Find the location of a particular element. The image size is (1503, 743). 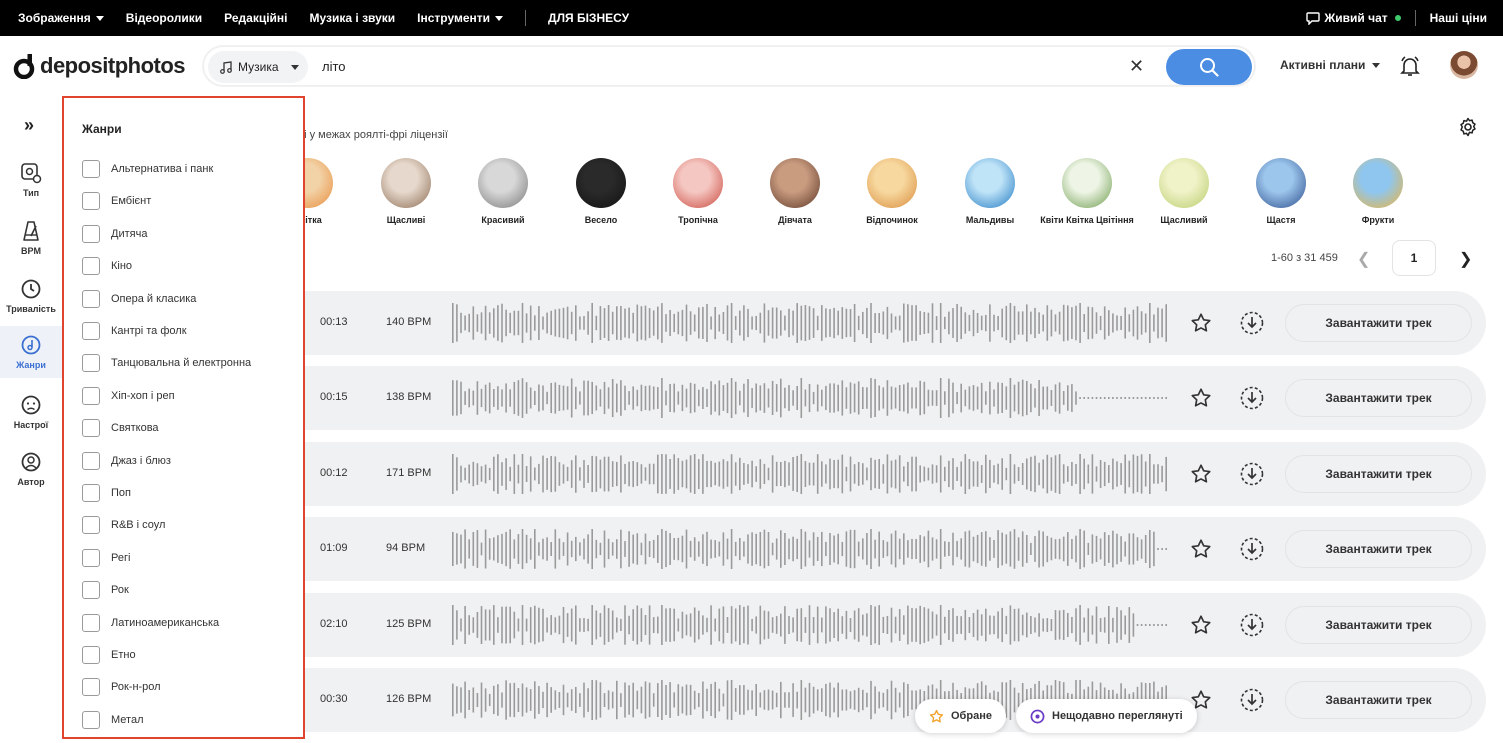

sidebar-item-moods: Настрої is located at coordinates (31, 412).